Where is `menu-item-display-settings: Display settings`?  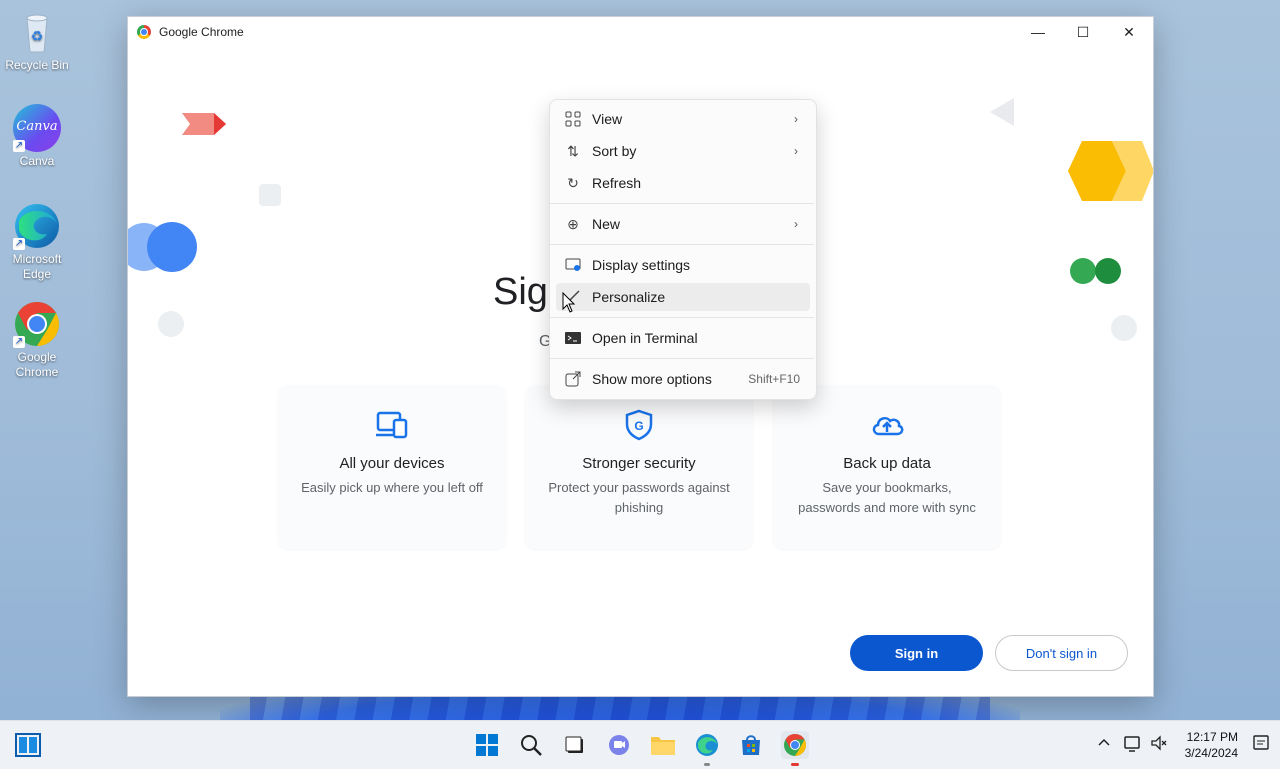 menu-item-display-settings: Display settings is located at coordinates (683, 265).